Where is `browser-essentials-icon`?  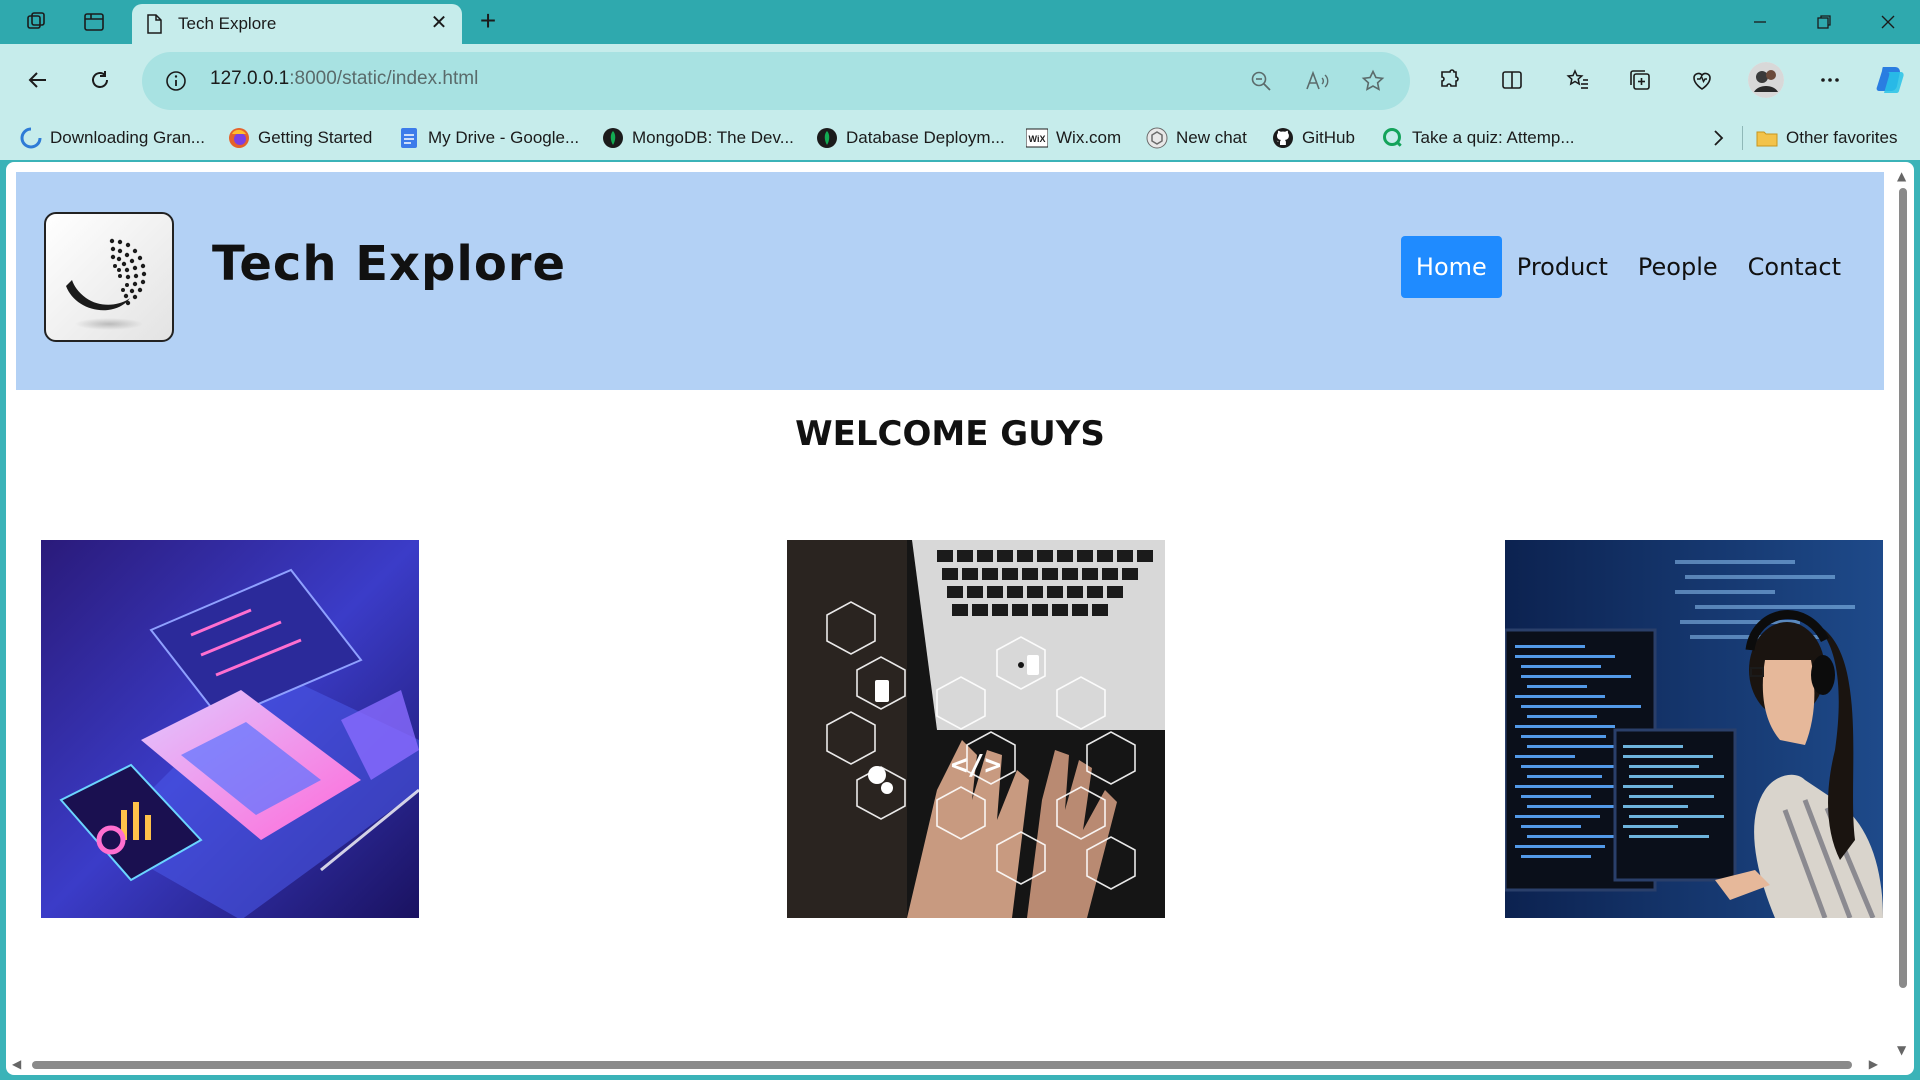
browser-essentials-icon is located at coordinates (1702, 80).